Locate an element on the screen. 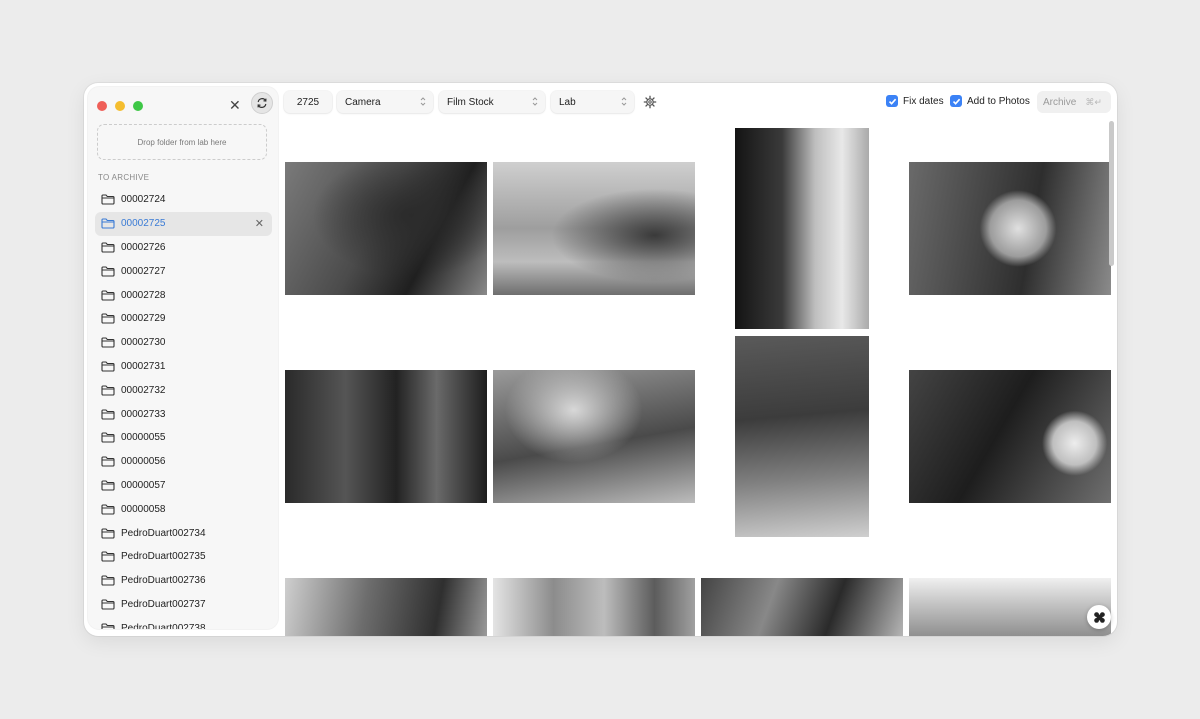  folder-item: 00002732 is located at coordinates (183, 390).